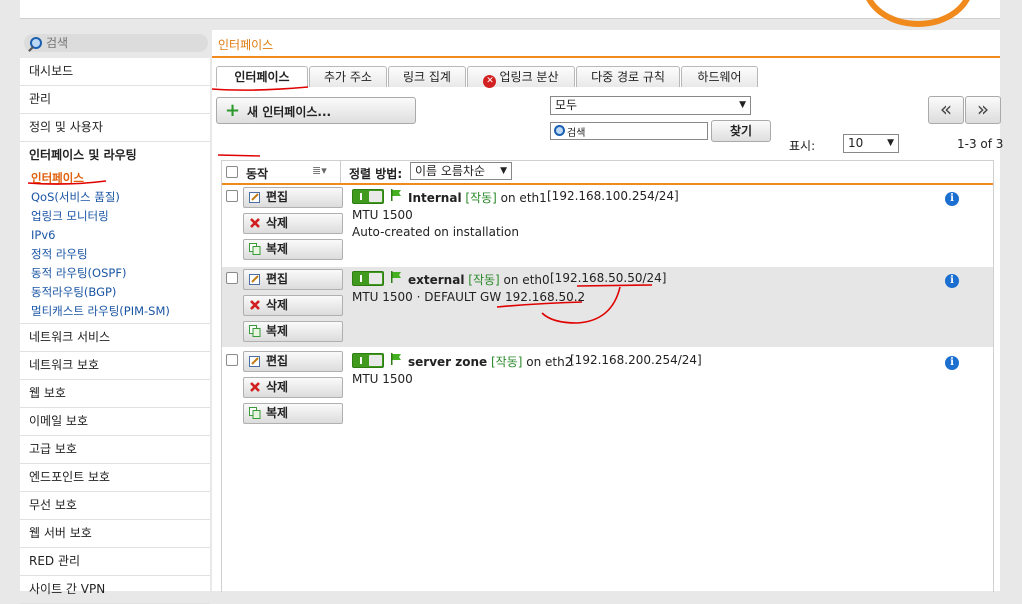 This screenshot has width=1022, height=604. I want to click on filter-select: 모두 ▼, so click(650, 105).